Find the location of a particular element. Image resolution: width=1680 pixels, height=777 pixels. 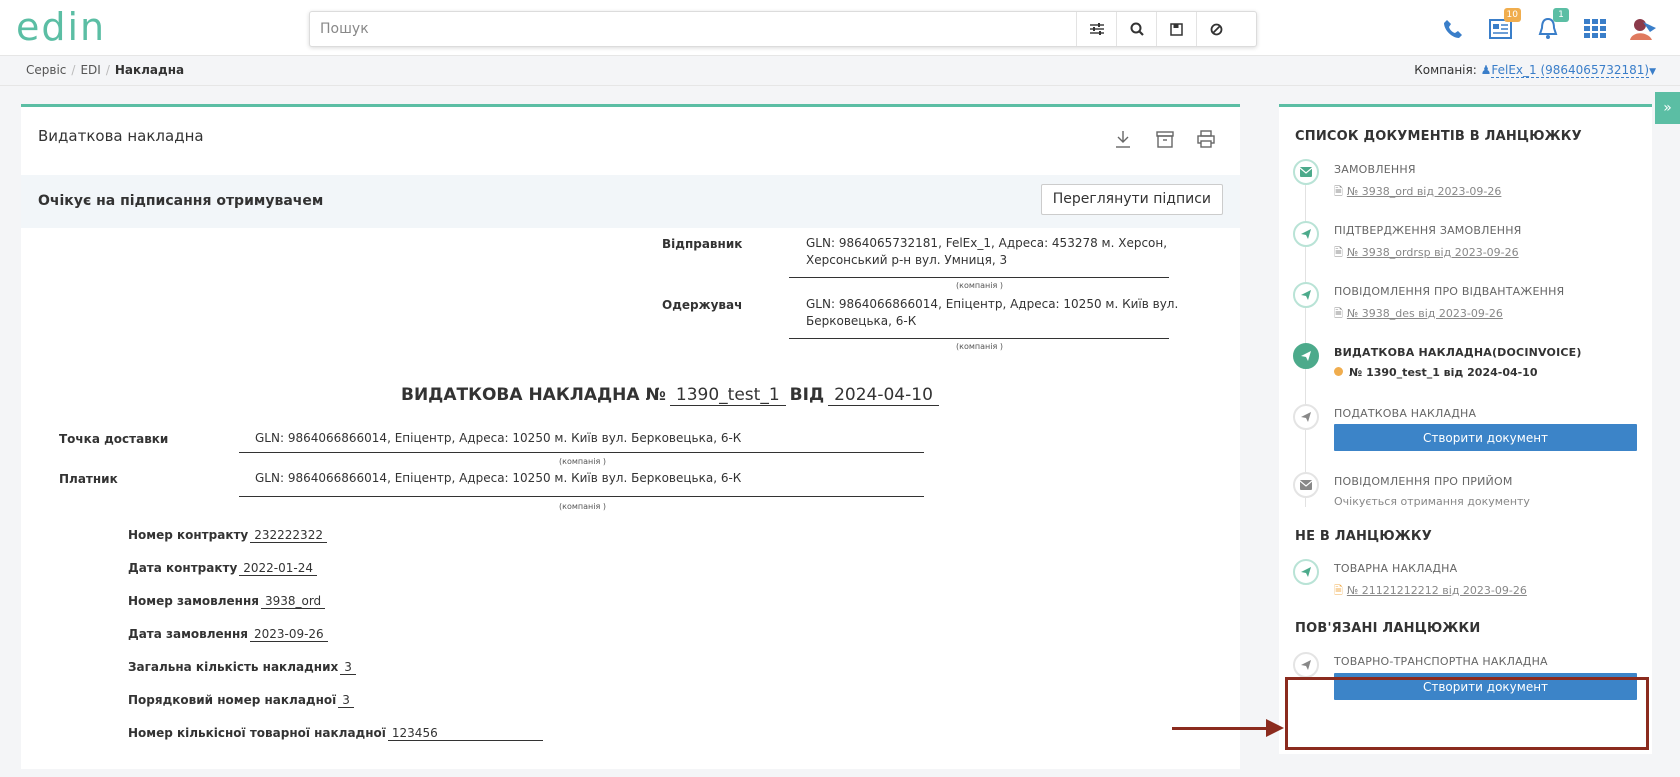

field-row: Номер контракту 232222322 is located at coordinates (227, 535).